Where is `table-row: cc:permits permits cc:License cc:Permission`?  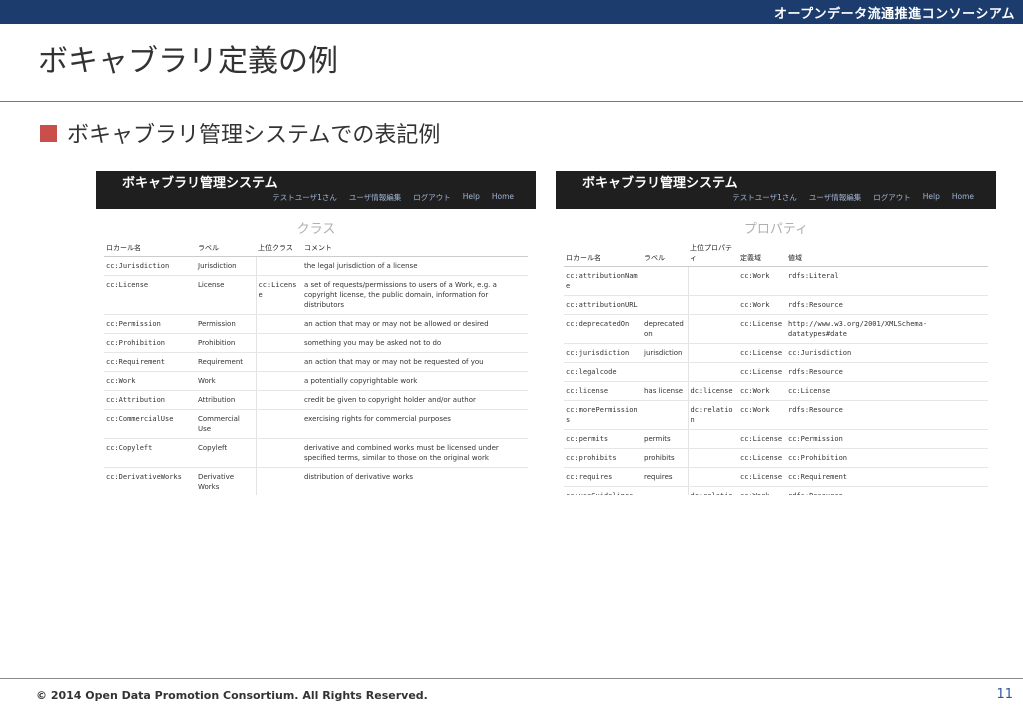 table-row: cc:permits permits cc:License cc:Permission is located at coordinates (776, 439).